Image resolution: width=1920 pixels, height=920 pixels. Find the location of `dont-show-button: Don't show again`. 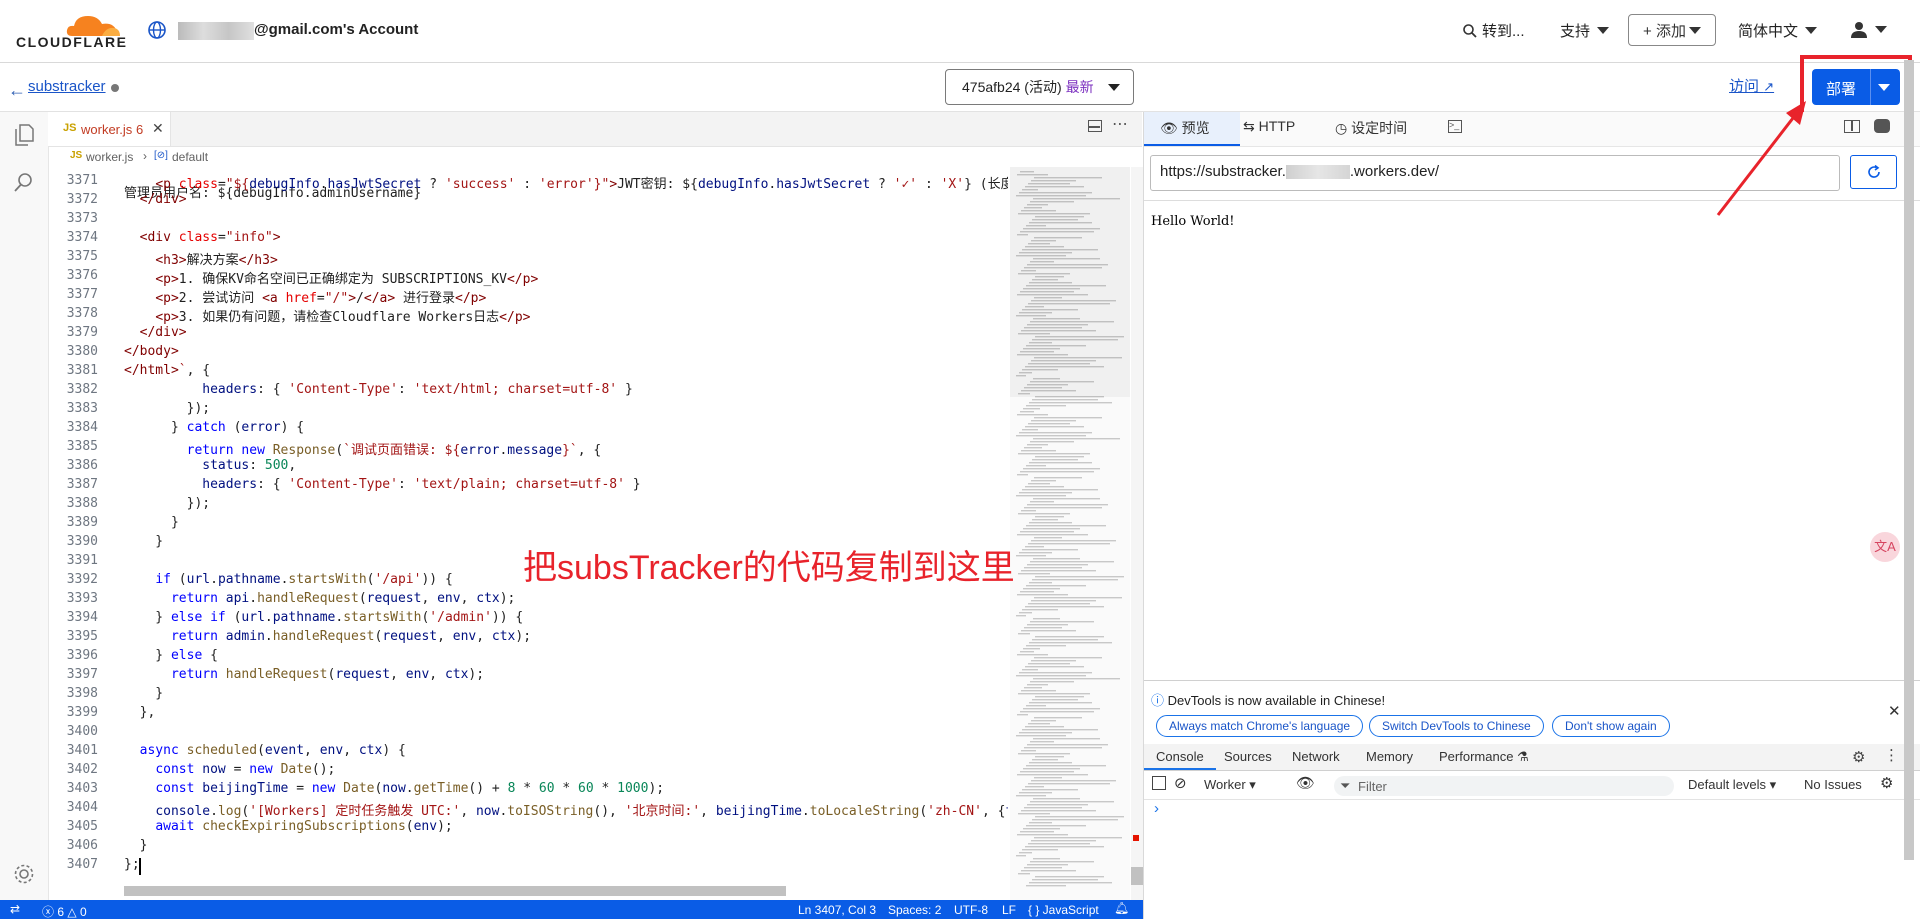

dont-show-button: Don't show again is located at coordinates (1611, 726).